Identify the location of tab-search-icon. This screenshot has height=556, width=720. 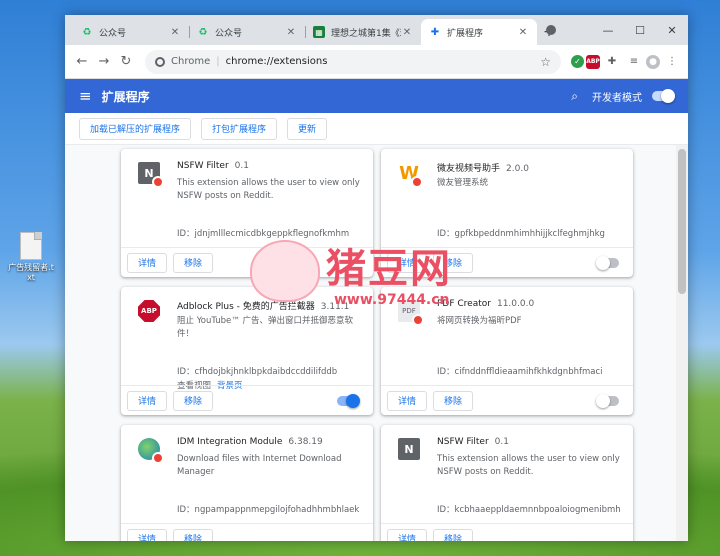
(551, 30).